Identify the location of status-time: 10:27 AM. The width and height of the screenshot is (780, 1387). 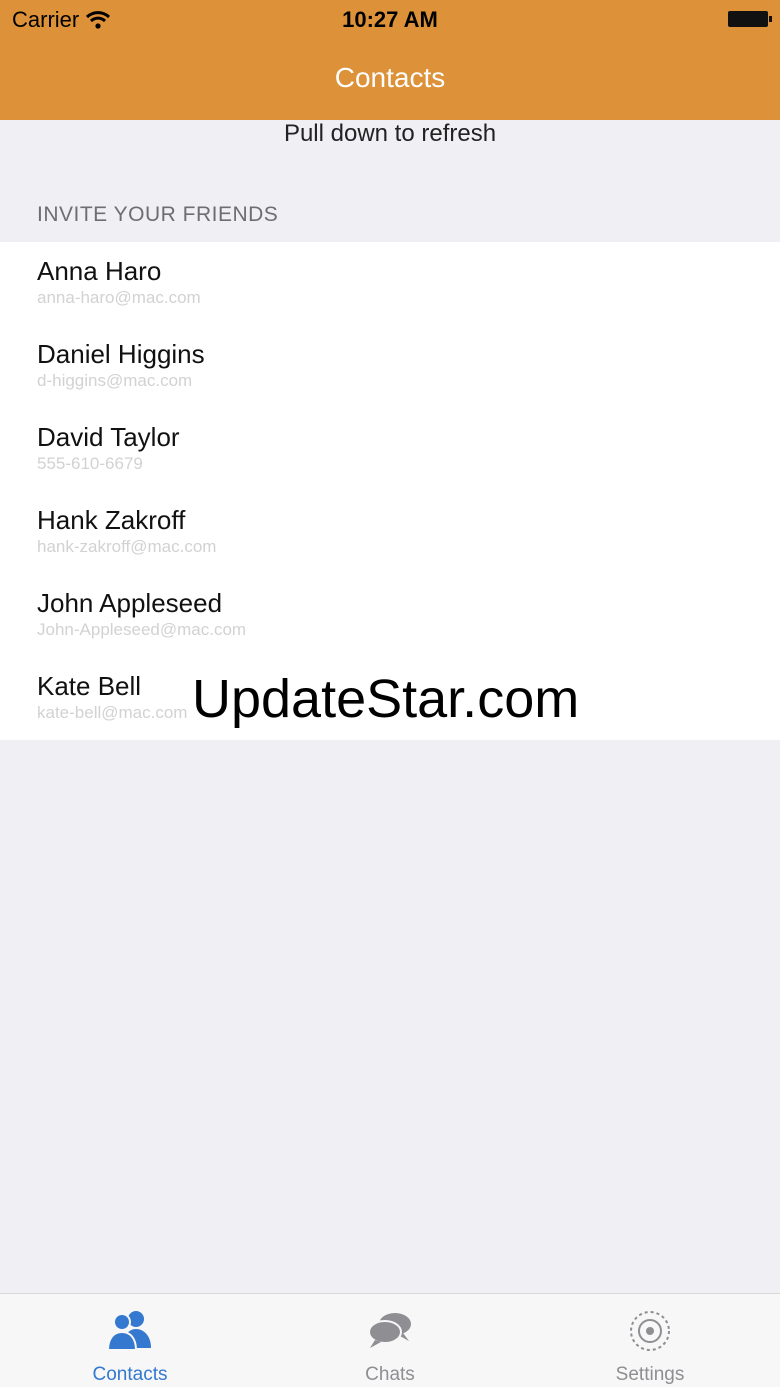
(390, 19).